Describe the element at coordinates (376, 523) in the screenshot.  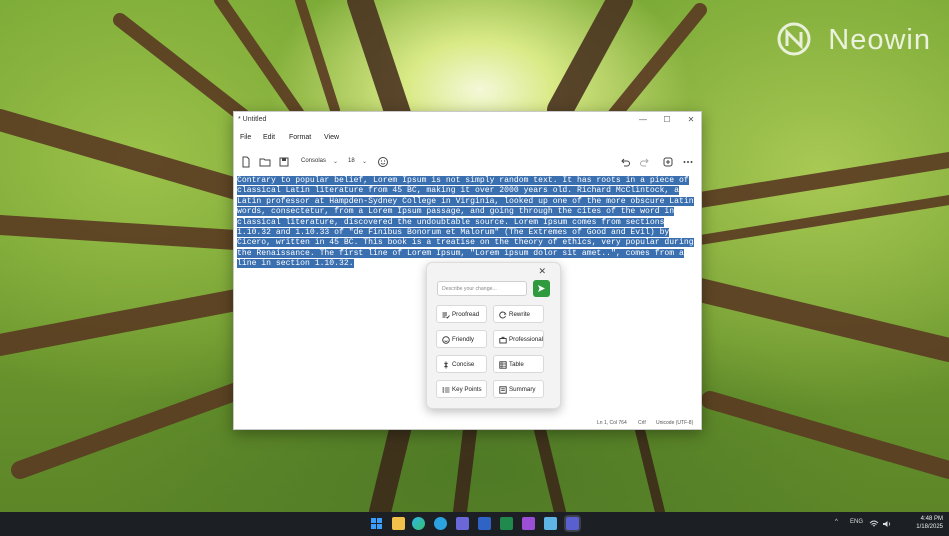
I see `start-windows-icon` at that location.